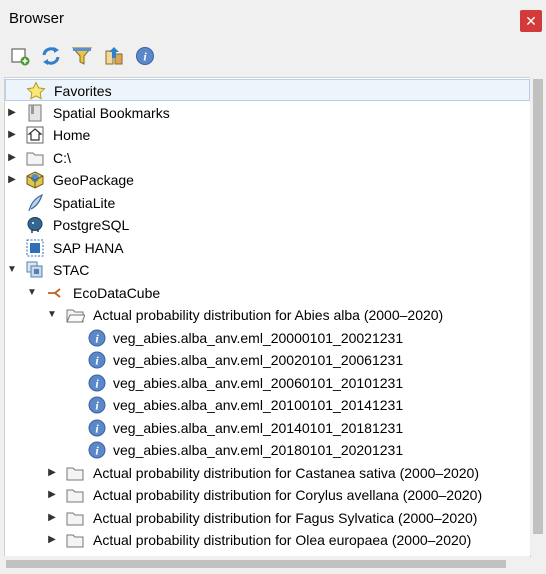 The height and width of the screenshot is (574, 546). I want to click on filter-button, so click(82, 56).